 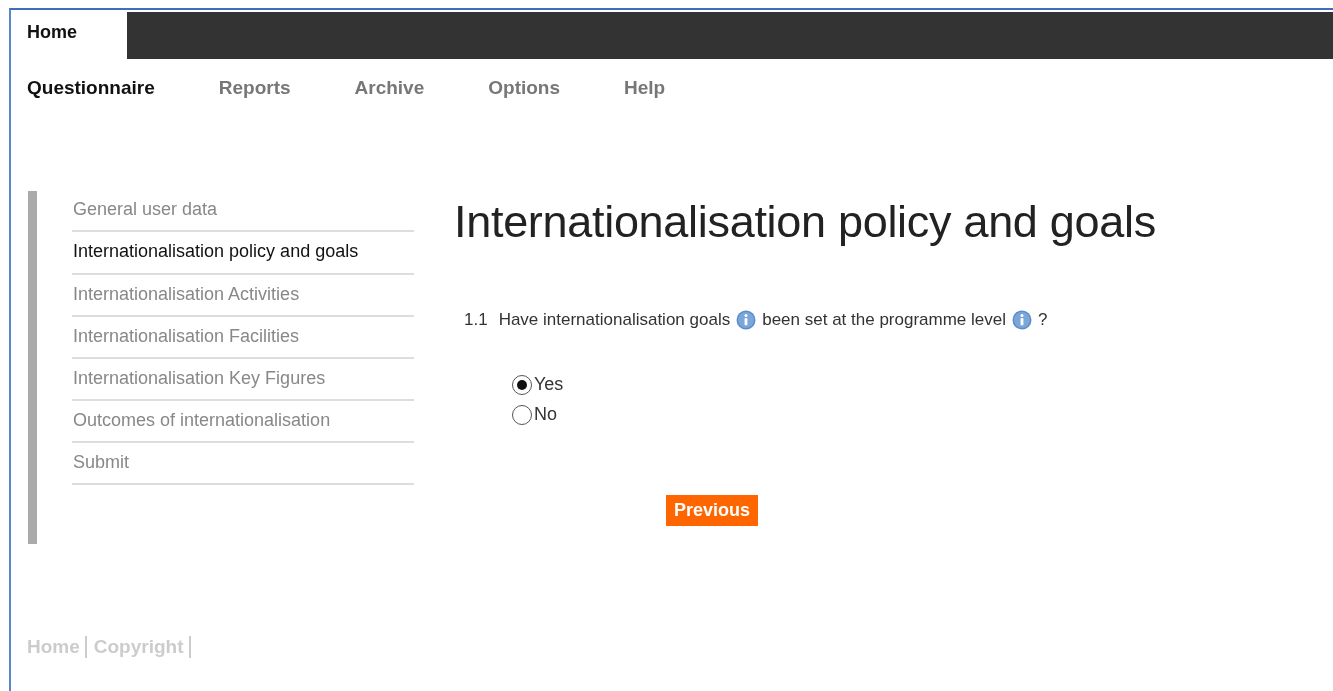 What do you see at coordinates (712, 510) in the screenshot?
I see `previous-button: Previous` at bounding box center [712, 510].